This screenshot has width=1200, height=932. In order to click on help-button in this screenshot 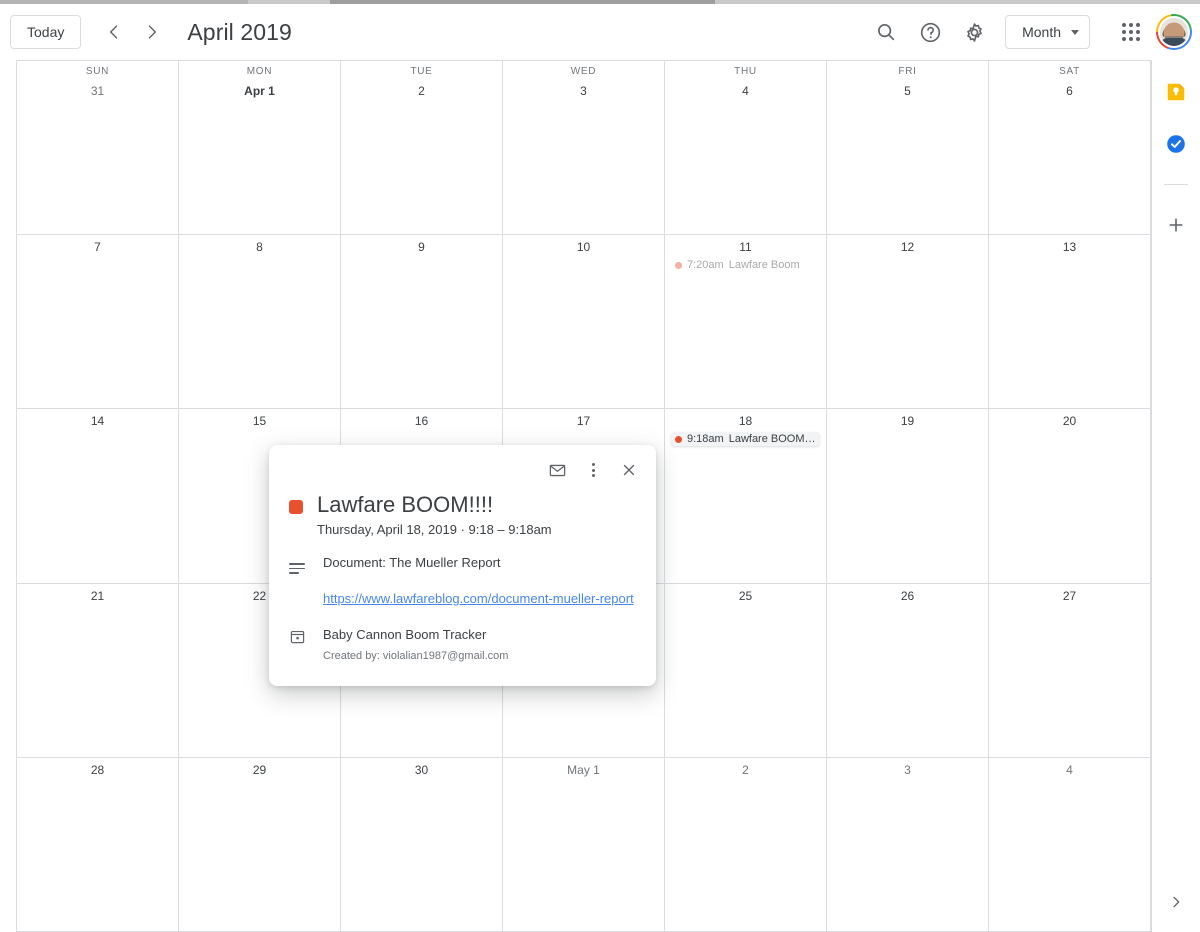, I will do `click(930, 32)`.